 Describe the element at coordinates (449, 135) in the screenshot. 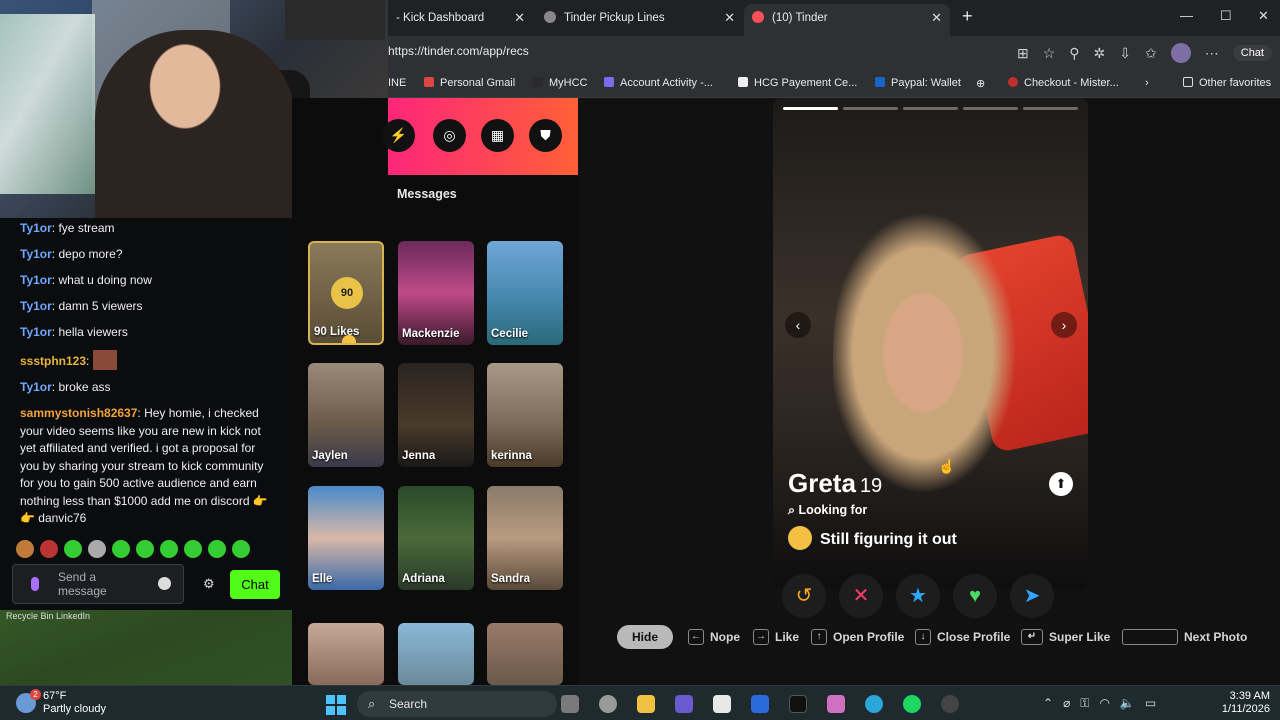

I see `explore-compass-icon: ◎` at that location.